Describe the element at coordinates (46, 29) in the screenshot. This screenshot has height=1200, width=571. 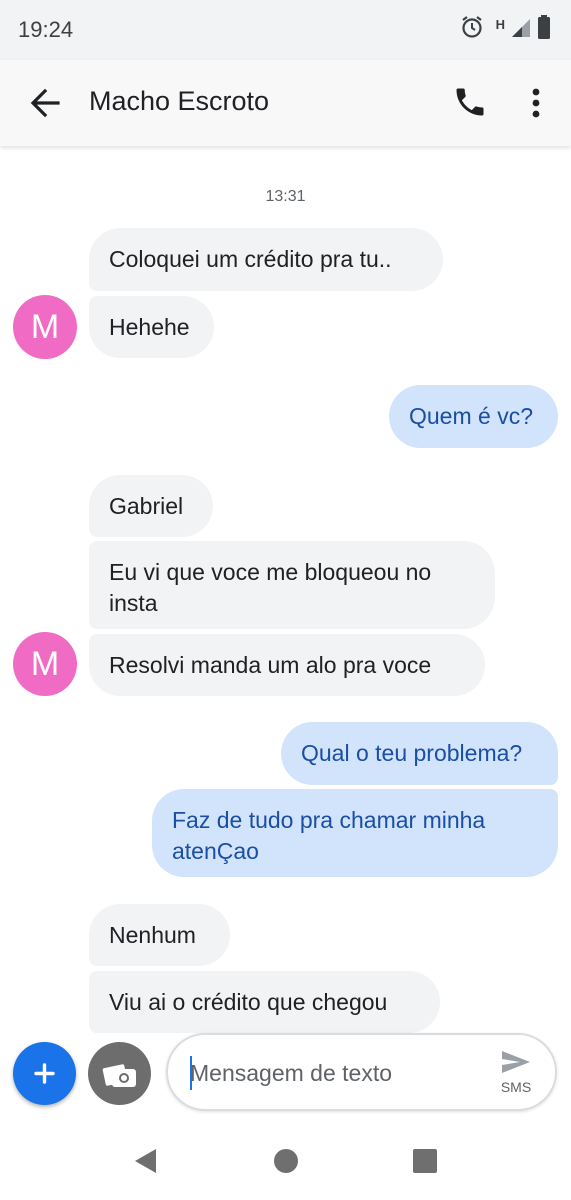
I see `status-time: 19:24` at that location.